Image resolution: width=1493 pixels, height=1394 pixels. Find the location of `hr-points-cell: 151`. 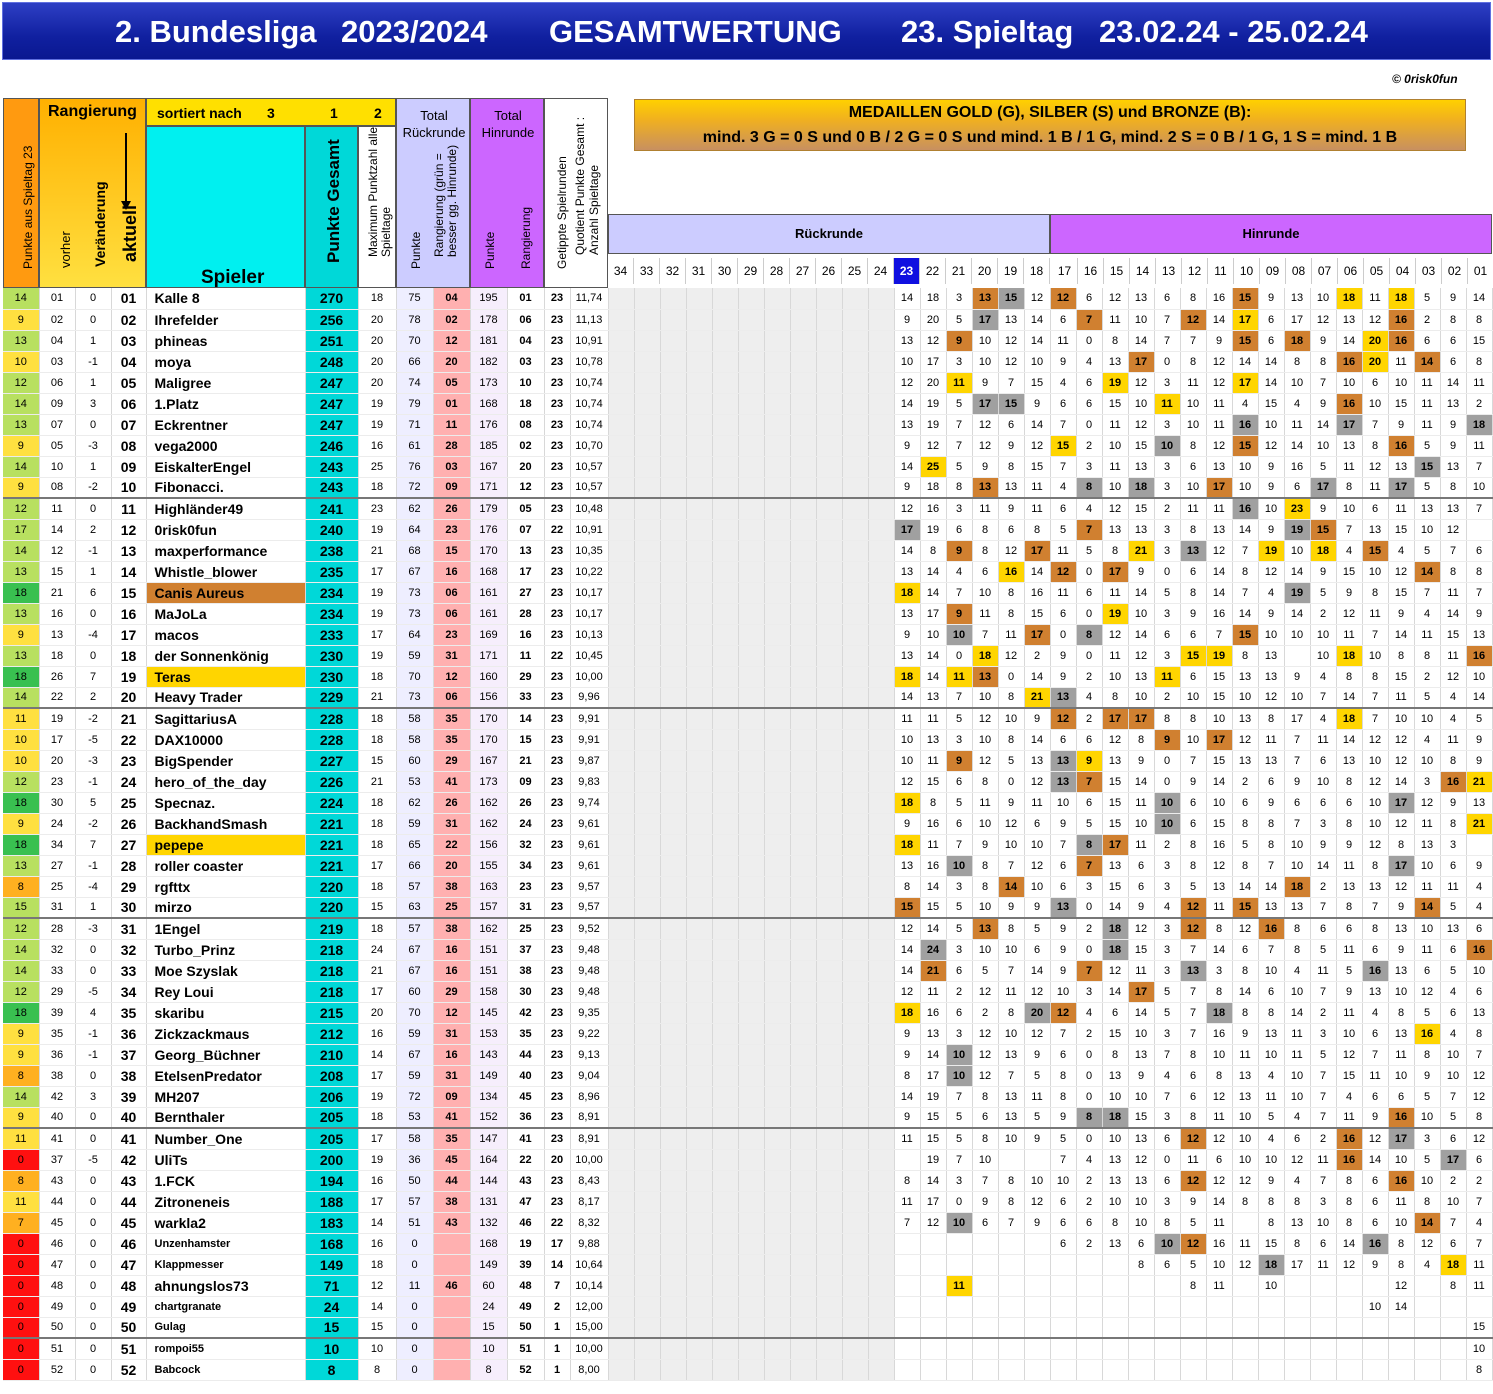

hr-points-cell: 151 is located at coordinates (489, 971).